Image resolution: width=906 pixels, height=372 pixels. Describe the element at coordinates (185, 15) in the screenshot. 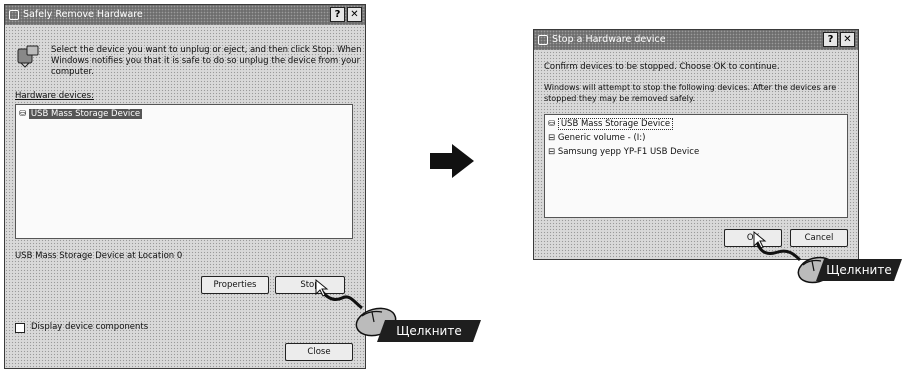

I see `dialog-titlebar: Safely Remove Hardware ? ✕` at that location.